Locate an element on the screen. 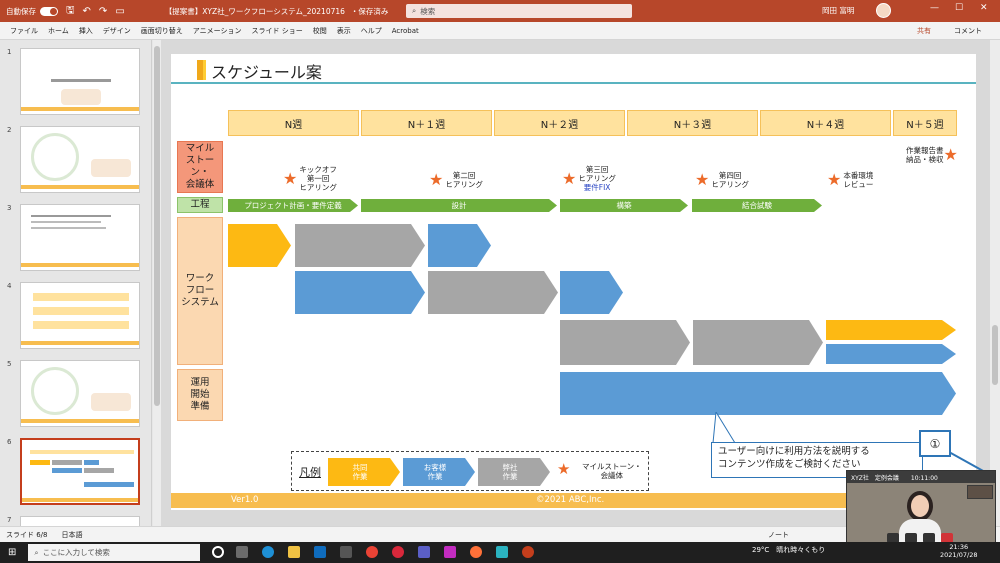 The width and height of the screenshot is (1000, 563). meeting-title: XYZ社 定例会議 10:11:00 is located at coordinates (921, 477).